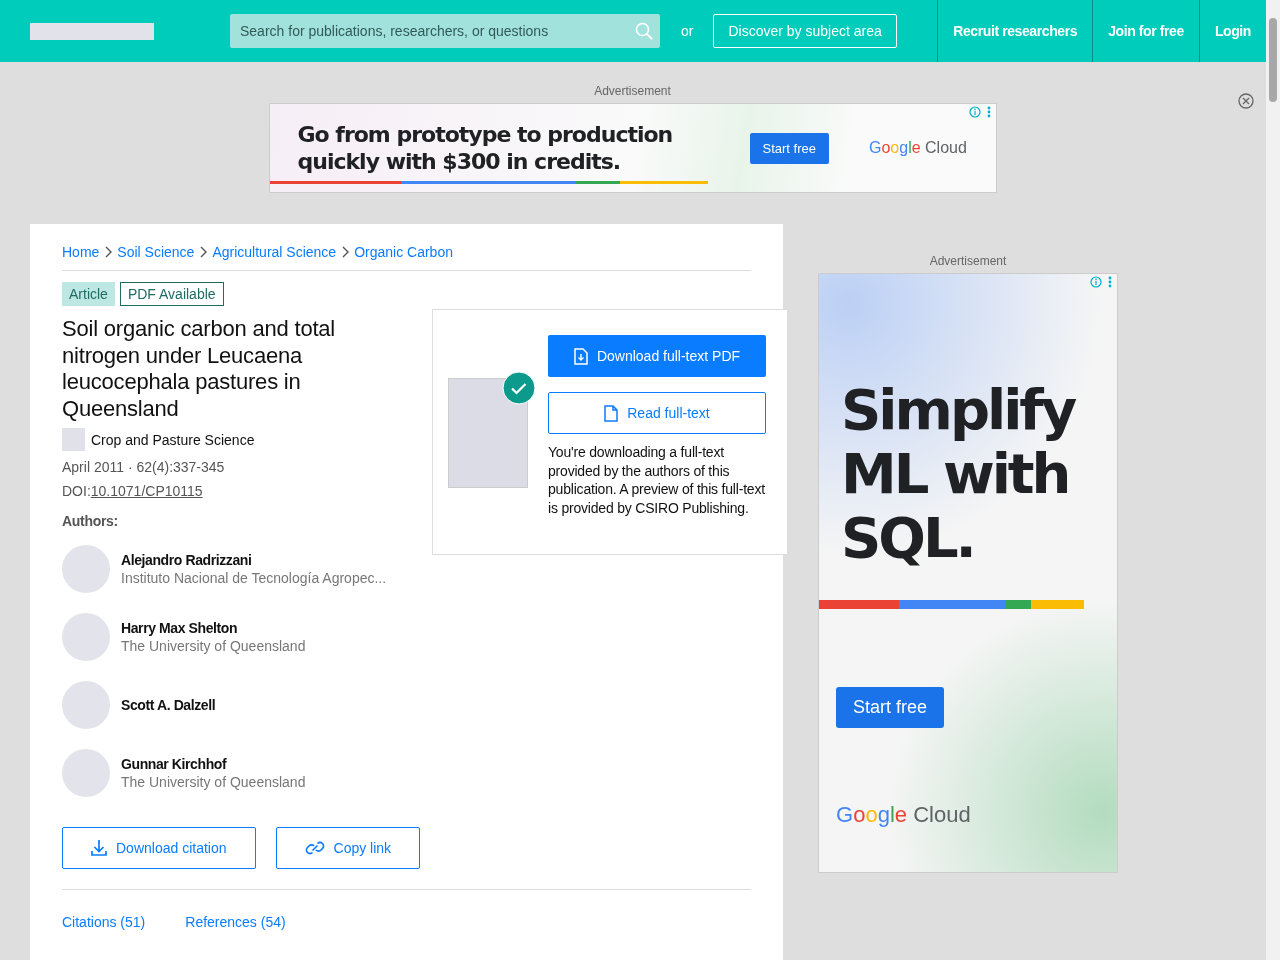 The width and height of the screenshot is (1280, 960). What do you see at coordinates (88, 294) in the screenshot?
I see `type-tag: Article` at bounding box center [88, 294].